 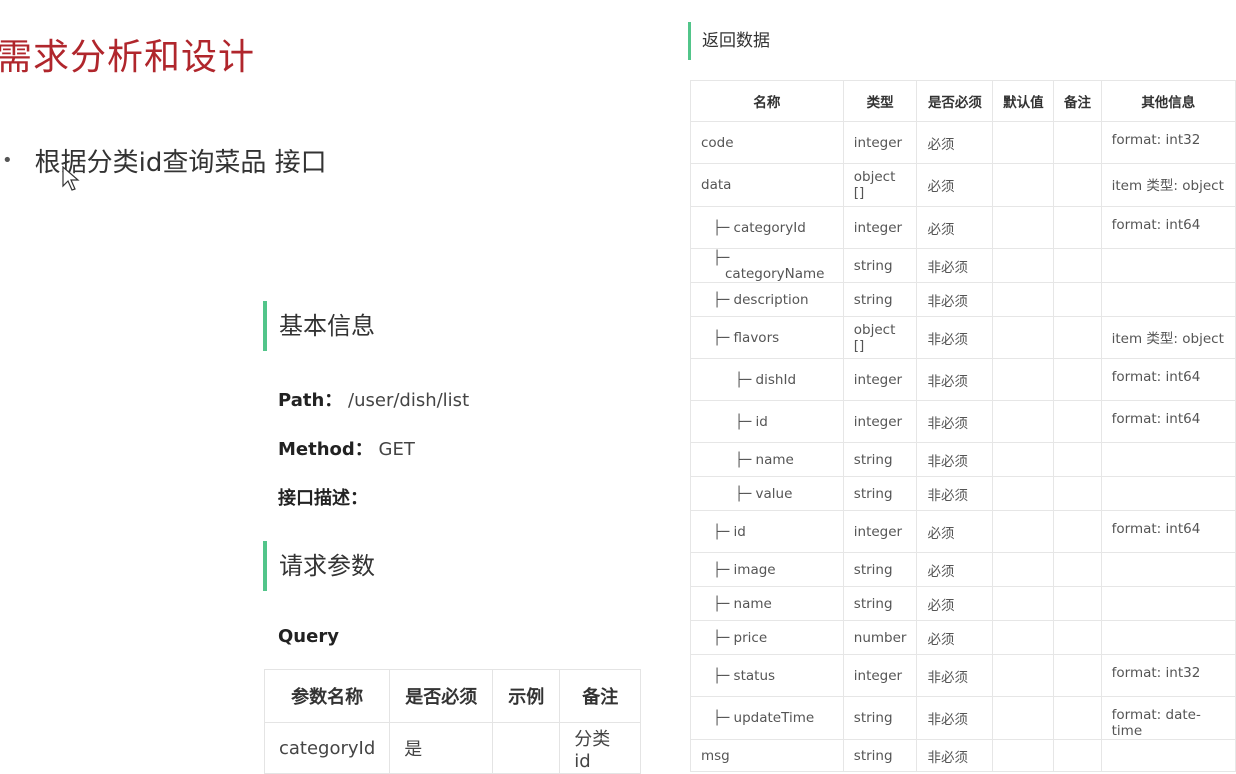 What do you see at coordinates (396, 449) in the screenshot?
I see `method-value: GET` at bounding box center [396, 449].